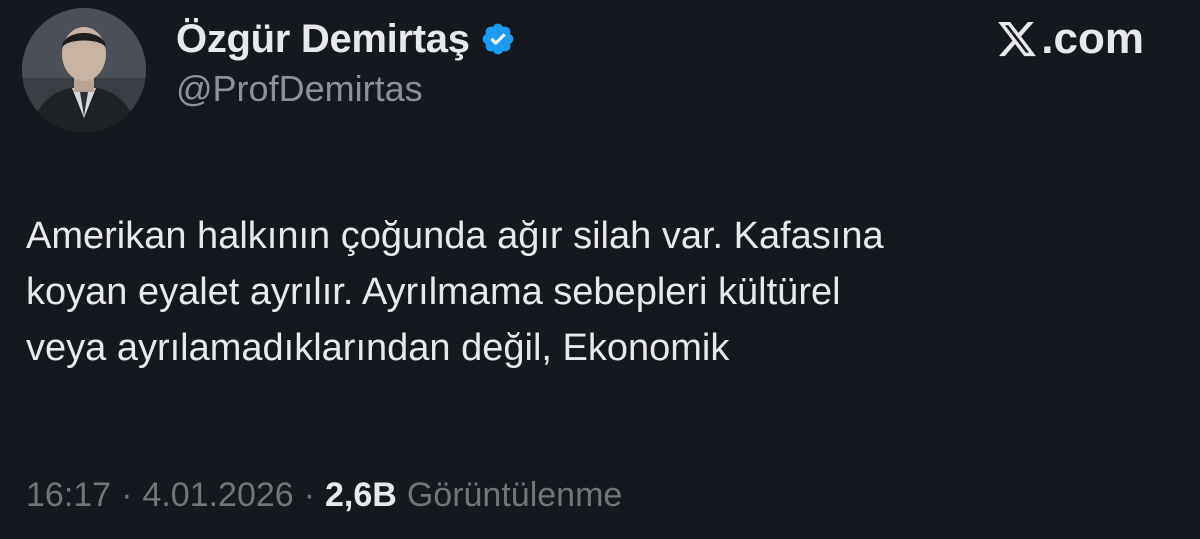  I want to click on tweet-meta: 16:17 · 4.01.2026 · 2,6B Görüntülenme, so click(324, 495).